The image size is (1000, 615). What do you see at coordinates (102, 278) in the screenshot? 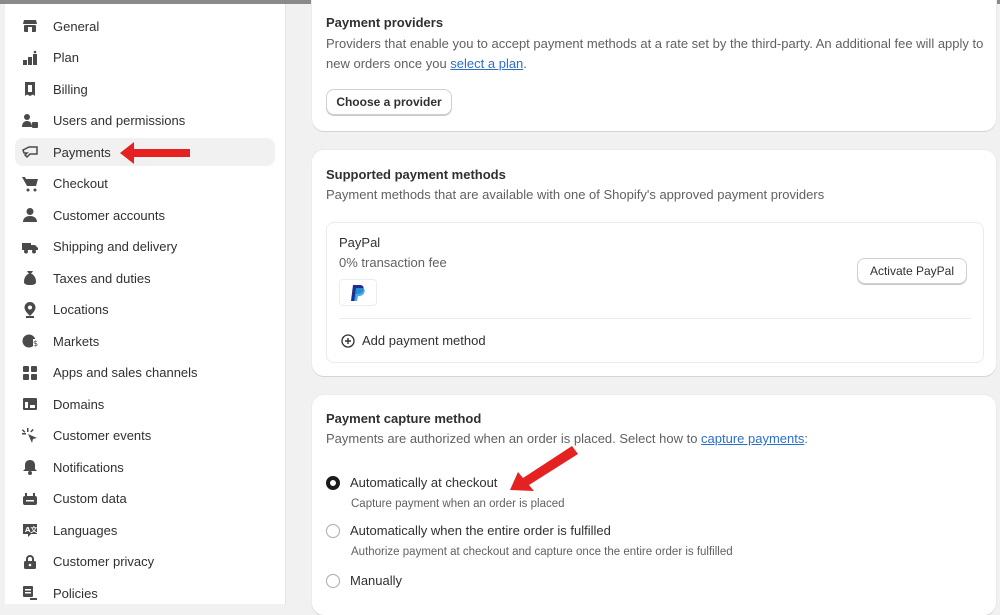
I see `sidebar-item-label: Taxes and duties` at bounding box center [102, 278].